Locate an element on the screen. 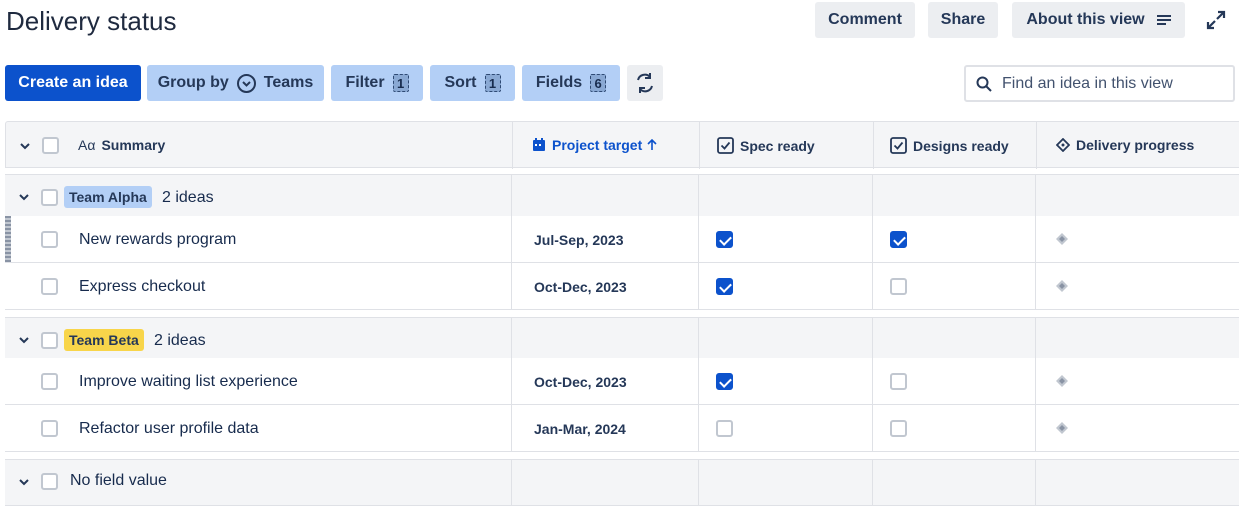  group-by-button: Group by Teams is located at coordinates (235, 83).